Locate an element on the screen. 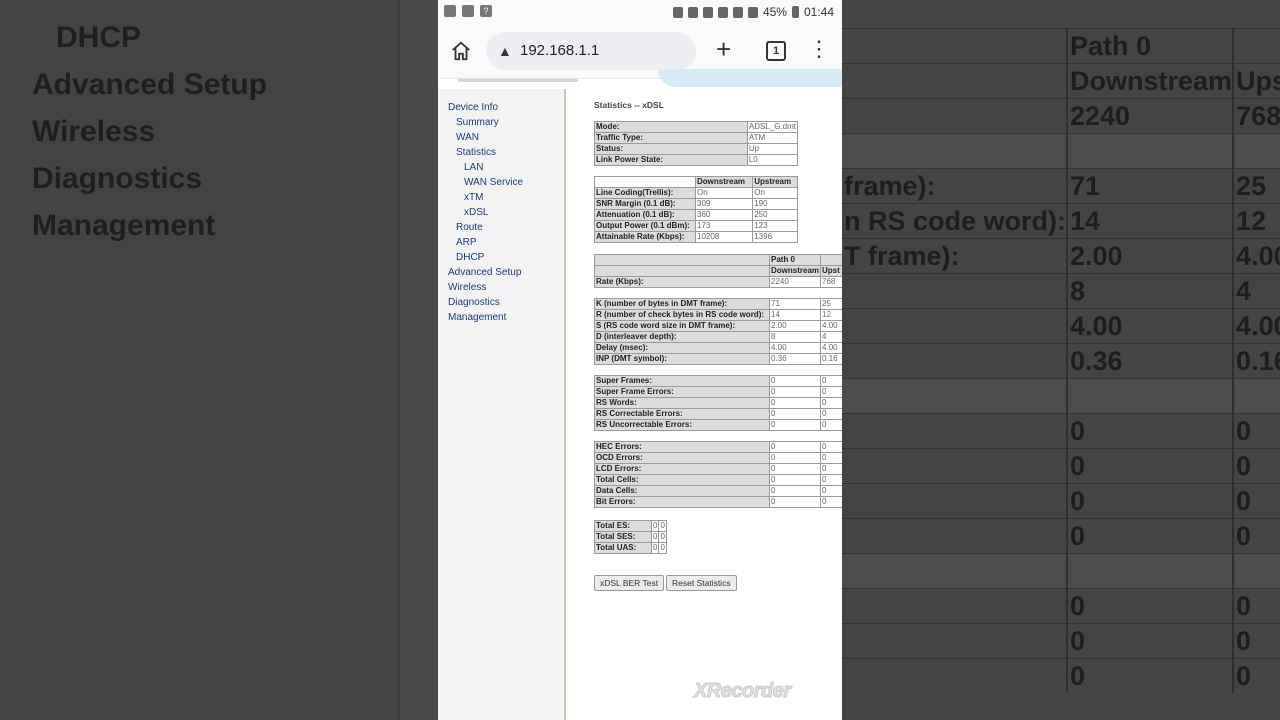  background-menu-item: Management is located at coordinates (124, 225).